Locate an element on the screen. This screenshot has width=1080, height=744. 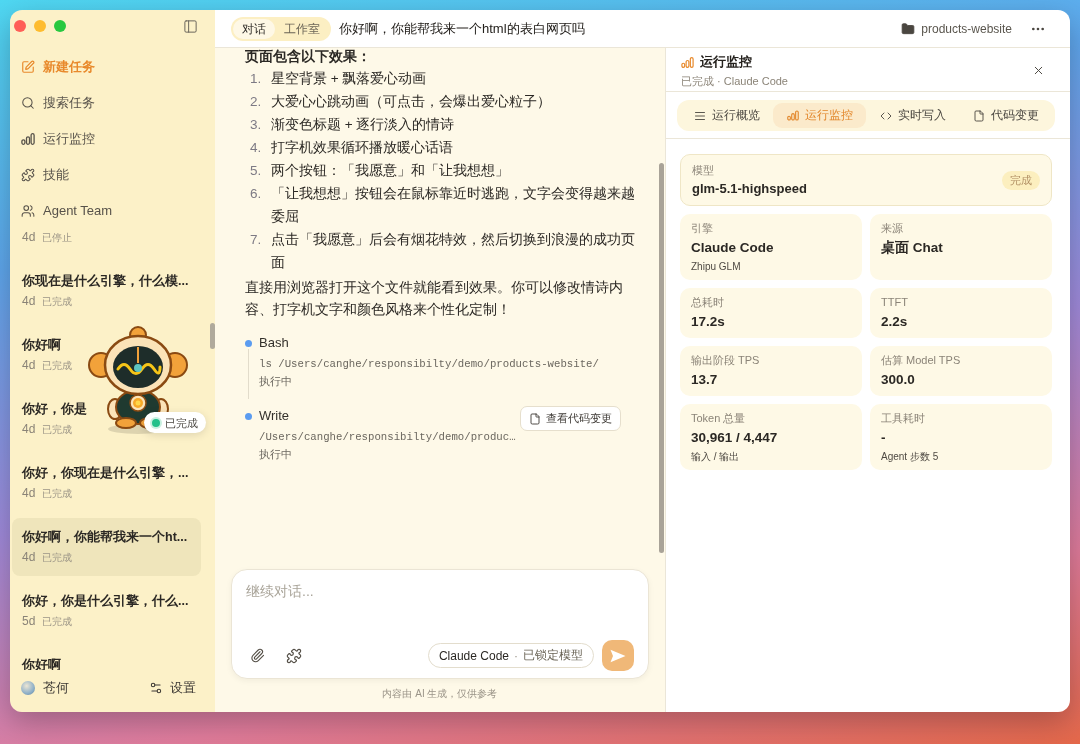
mode-tab: 对话 is located at coordinates (254, 28).